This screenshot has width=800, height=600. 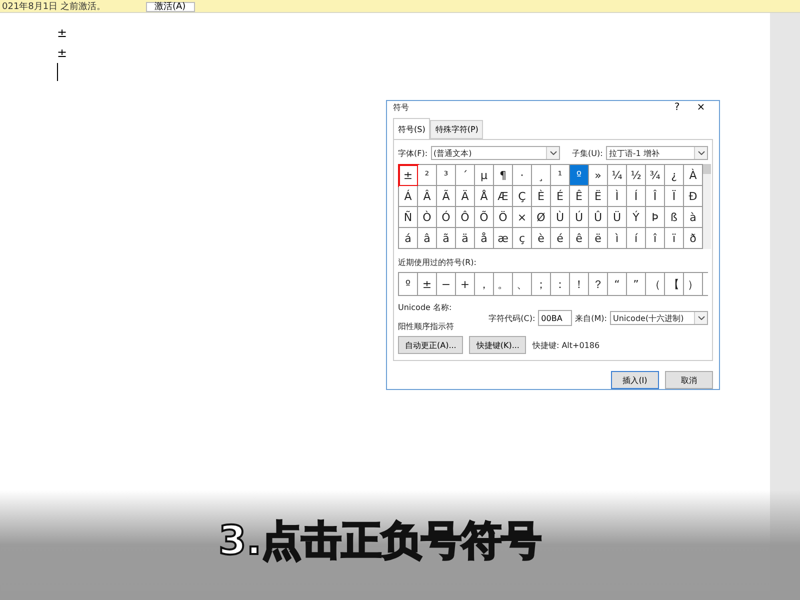 What do you see at coordinates (522, 196) in the screenshot?
I see `symbol-cell: Ç` at bounding box center [522, 196].